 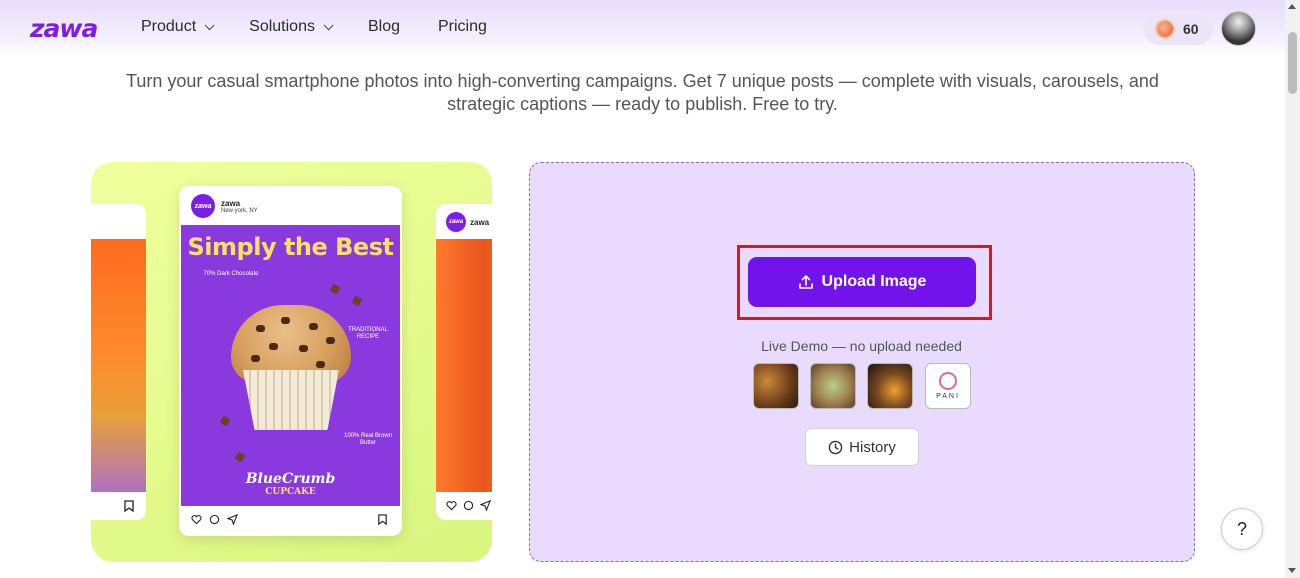 I want to click on brand-sub: CUPCAKE, so click(x=290, y=492).